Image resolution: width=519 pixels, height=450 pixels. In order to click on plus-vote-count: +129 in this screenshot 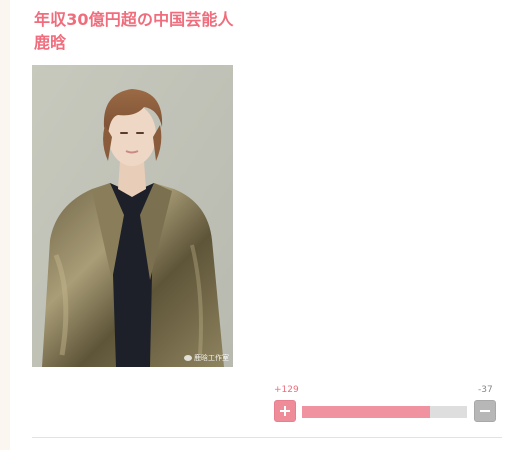, I will do `click(286, 390)`.